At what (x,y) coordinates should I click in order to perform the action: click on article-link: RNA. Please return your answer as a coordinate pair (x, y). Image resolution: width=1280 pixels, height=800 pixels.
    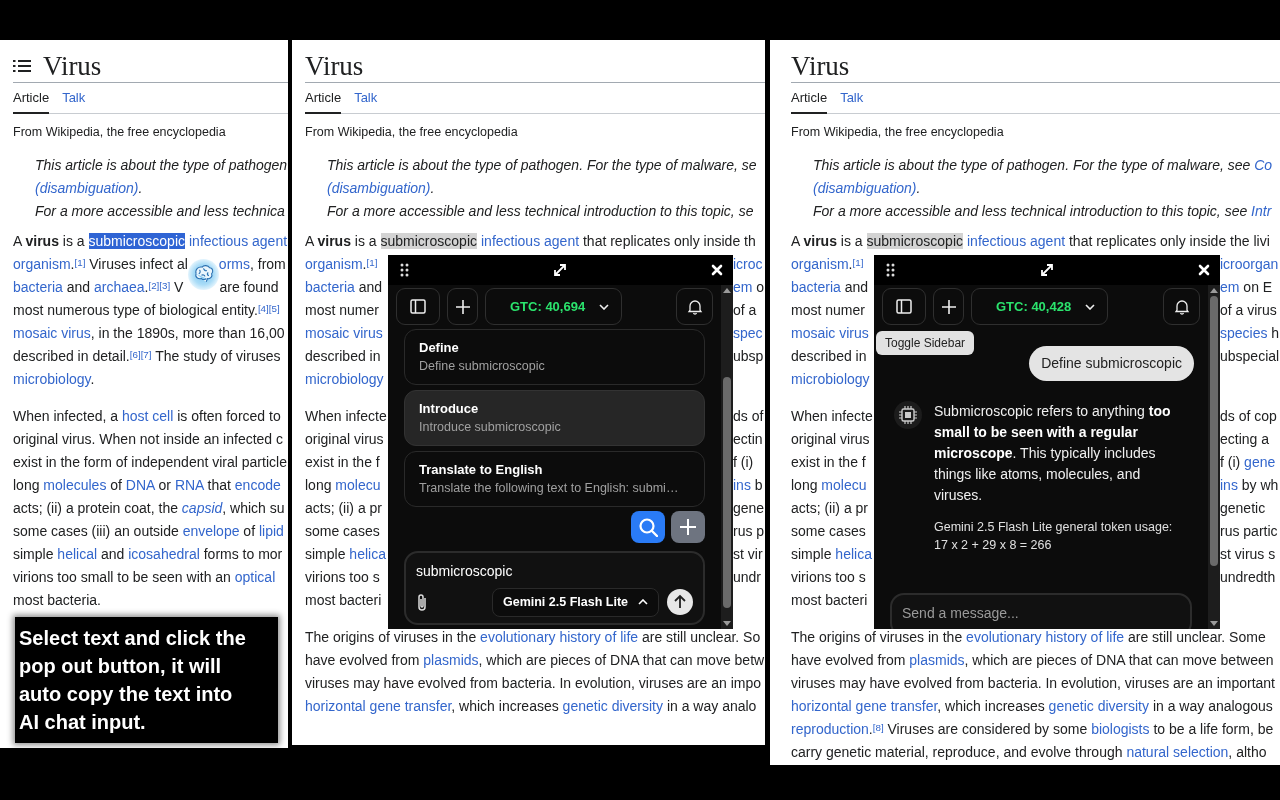
    Looking at the image, I should click on (189, 485).